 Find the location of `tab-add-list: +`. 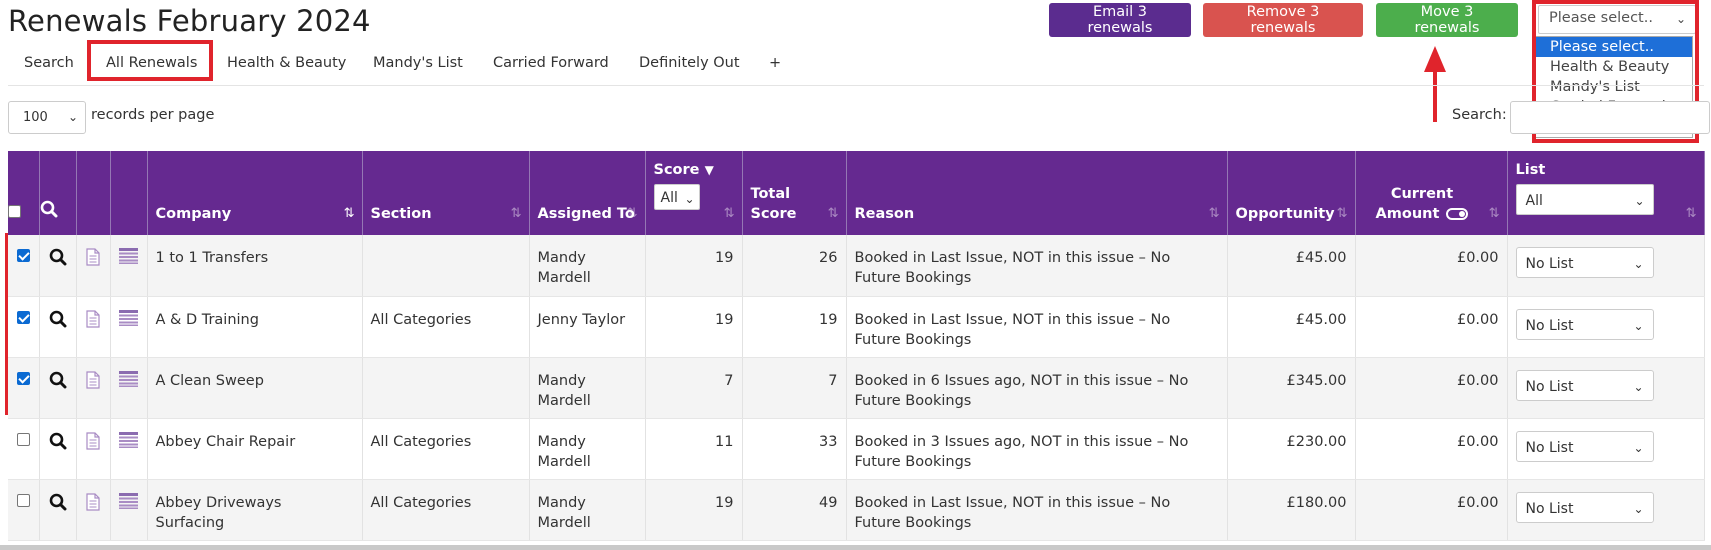

tab-add-list: + is located at coordinates (775, 63).